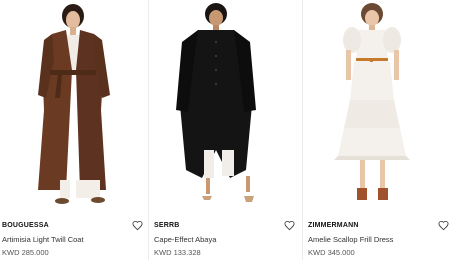 Image resolution: width=452 pixels, height=260 pixels. What do you see at coordinates (25, 252) in the screenshot?
I see `product-price: KWD 285.000` at bounding box center [25, 252].